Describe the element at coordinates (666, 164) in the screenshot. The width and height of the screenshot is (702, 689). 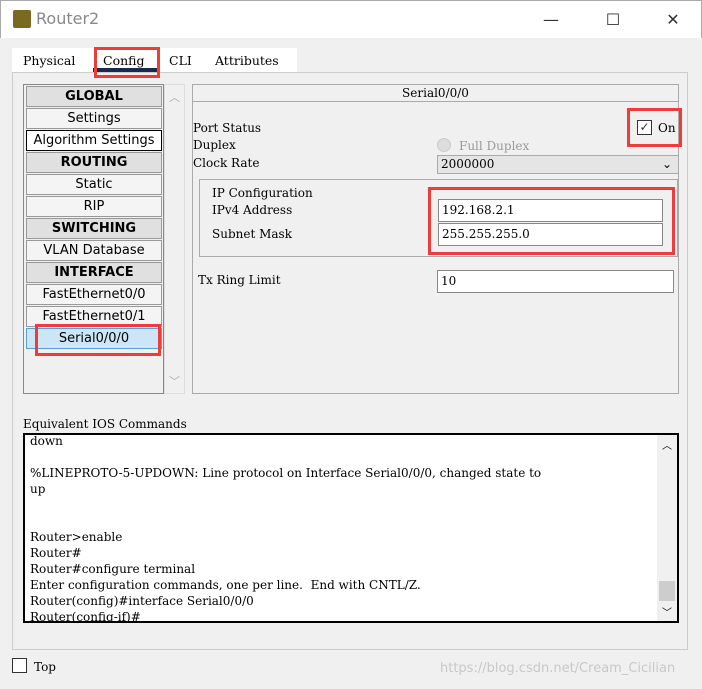
I see `chevron-down-icon: ⌄` at that location.